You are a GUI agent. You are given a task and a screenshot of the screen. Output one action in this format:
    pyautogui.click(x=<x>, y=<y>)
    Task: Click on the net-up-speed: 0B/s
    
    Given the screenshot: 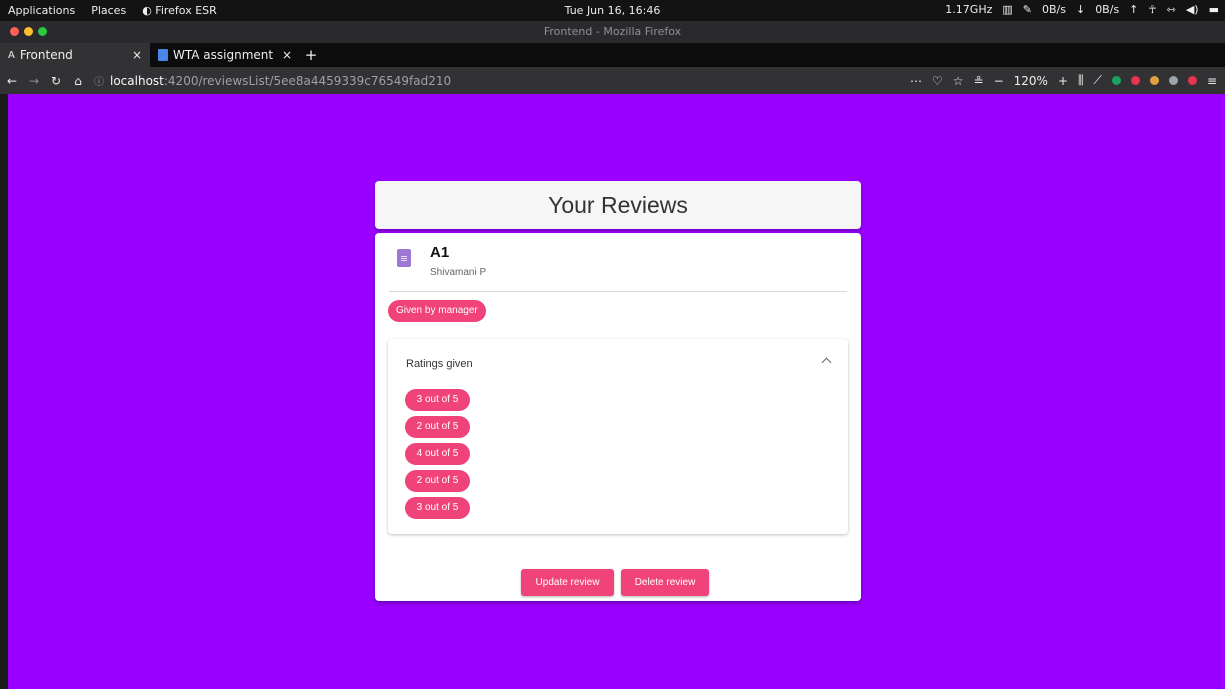 What is the action you would take?
    pyautogui.click(x=1107, y=9)
    